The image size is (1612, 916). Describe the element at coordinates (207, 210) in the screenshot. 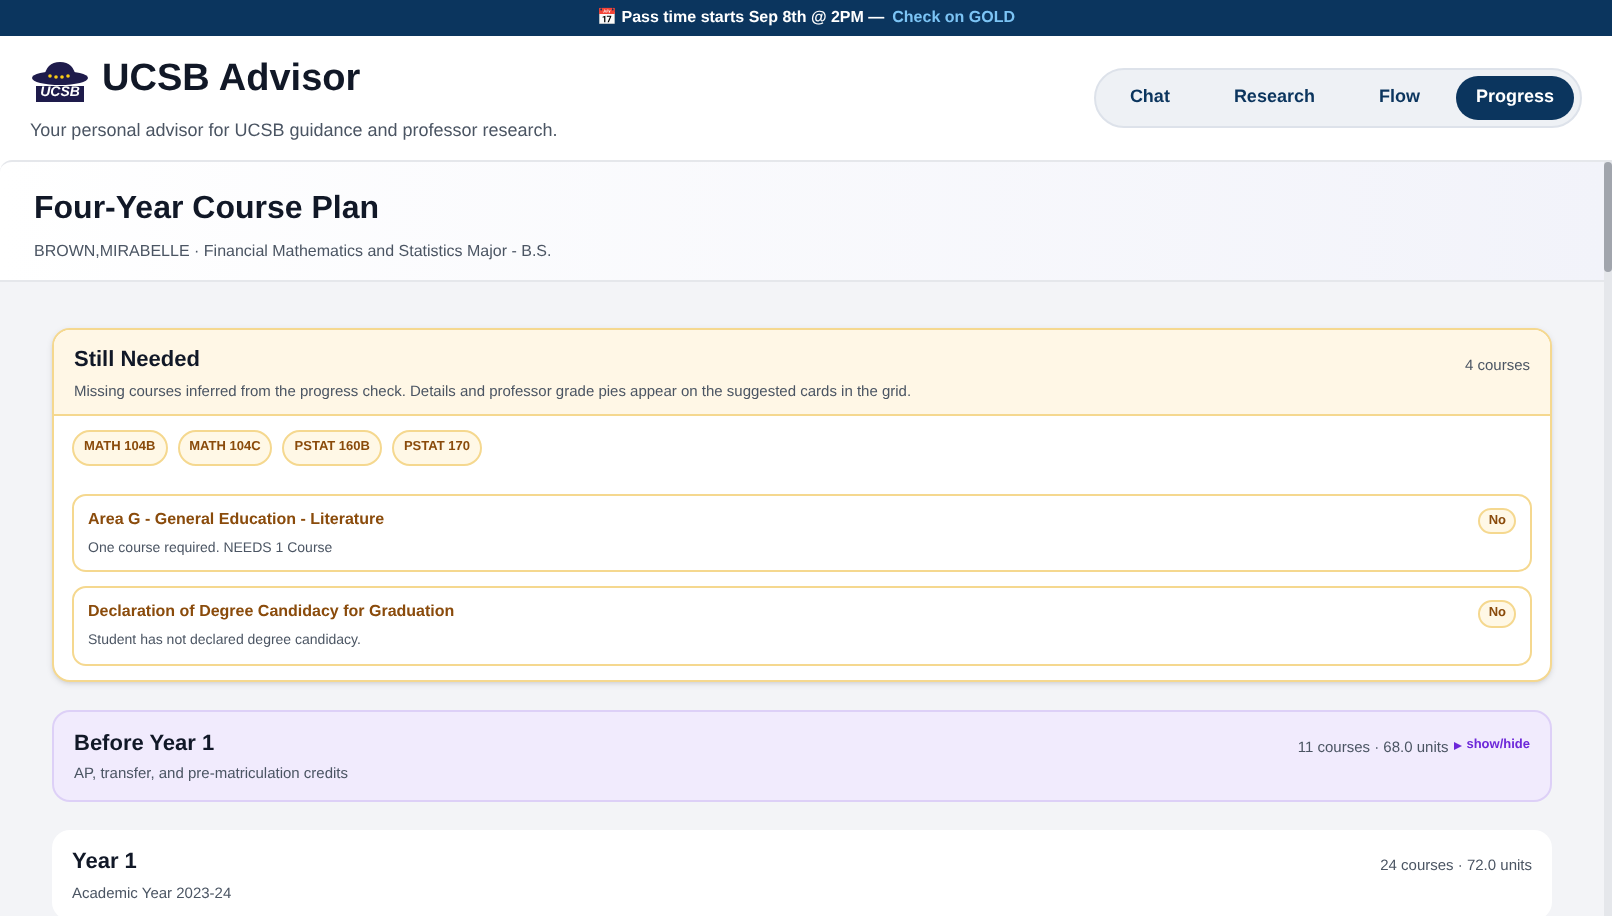

I see `plan-title: Four-Year Course Plan` at that location.